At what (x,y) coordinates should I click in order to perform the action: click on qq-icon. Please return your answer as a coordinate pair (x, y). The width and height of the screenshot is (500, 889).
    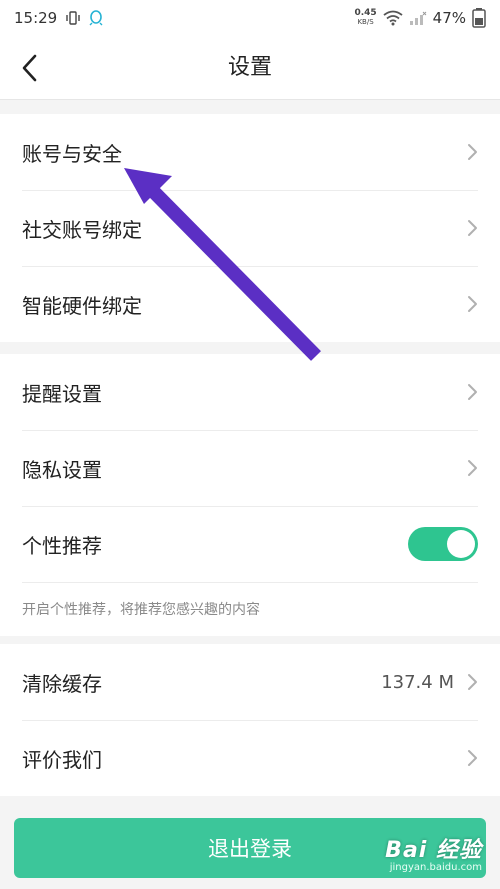
    Looking at the image, I should click on (96, 18).